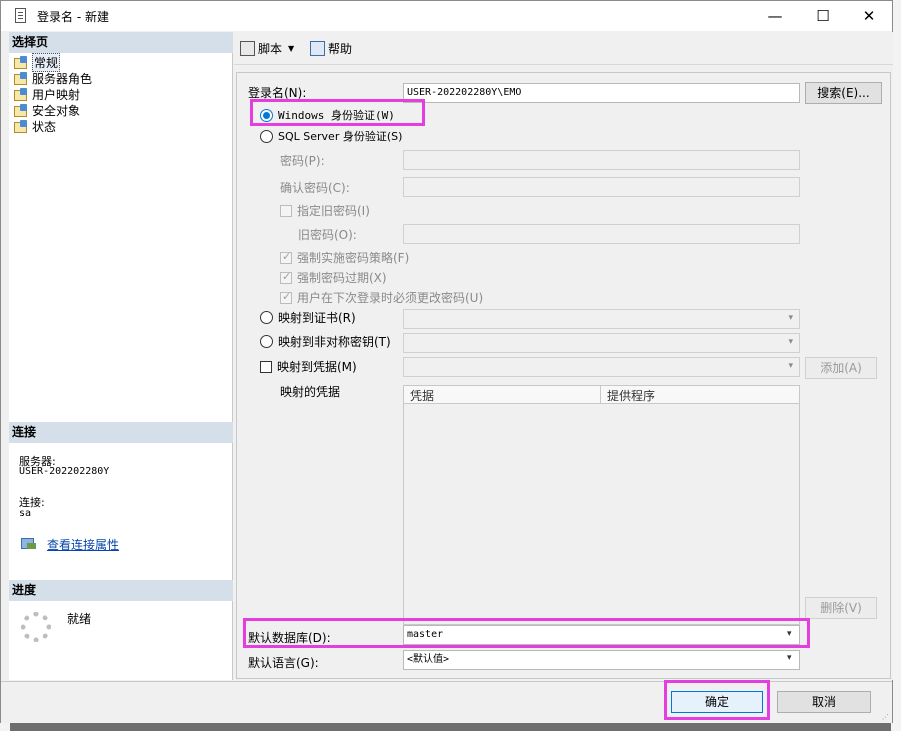  I want to click on page-item-securables: 安全对象, so click(46, 110).